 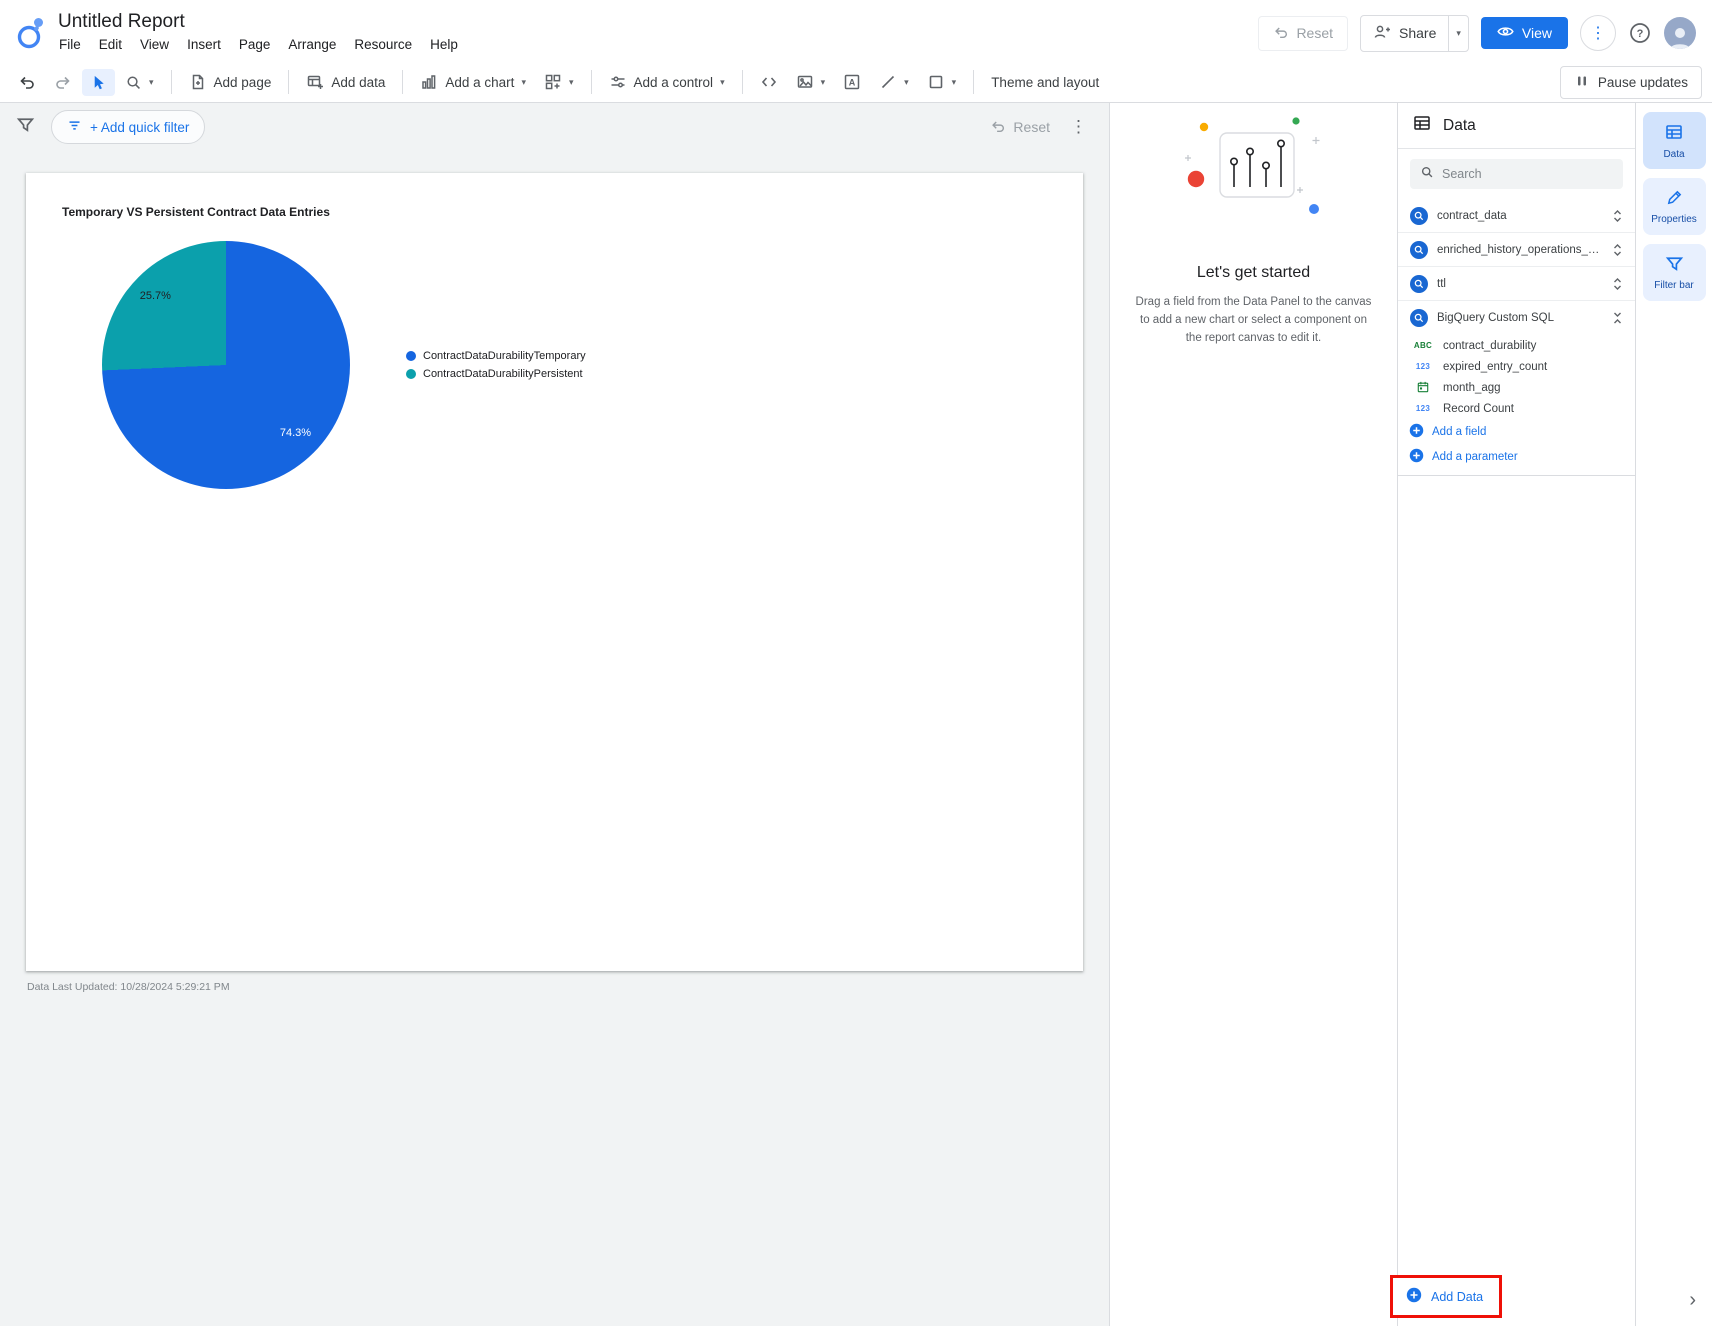 What do you see at coordinates (128, 987) in the screenshot?
I see `data-last-updated: Data Last Updated: 10/28/2024 5:29:21 PM` at bounding box center [128, 987].